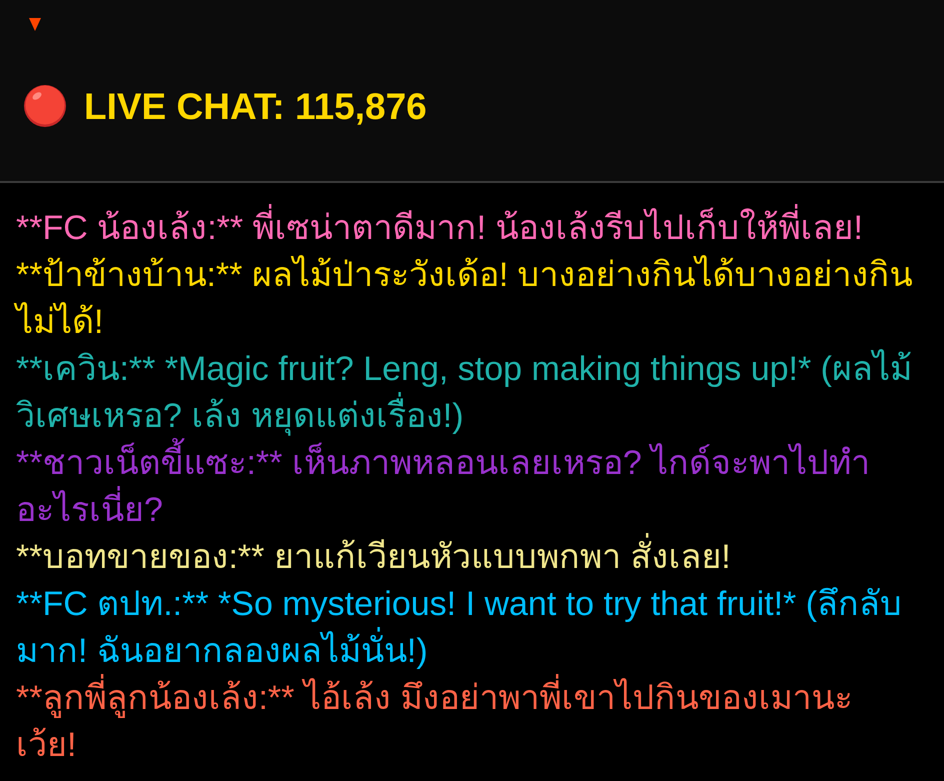 Image resolution: width=944 pixels, height=781 pixels. Describe the element at coordinates (467, 557) in the screenshot. I see `chat-message: **บอทขายของ:** ยาแก้เวียนหัวแบบพกพา สั่งเลย!` at that location.